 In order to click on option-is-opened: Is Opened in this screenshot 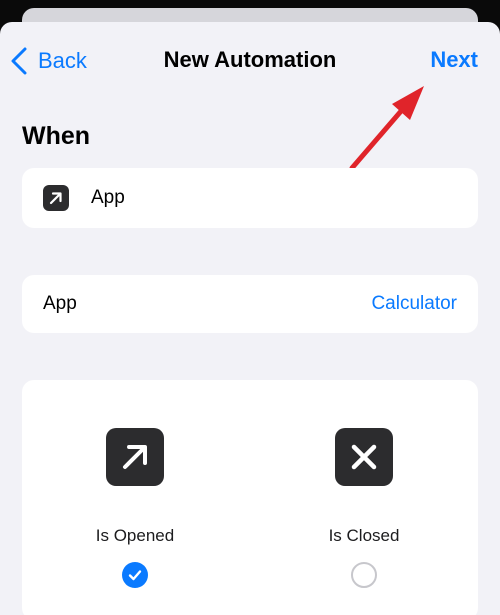, I will do `click(135, 508)`.